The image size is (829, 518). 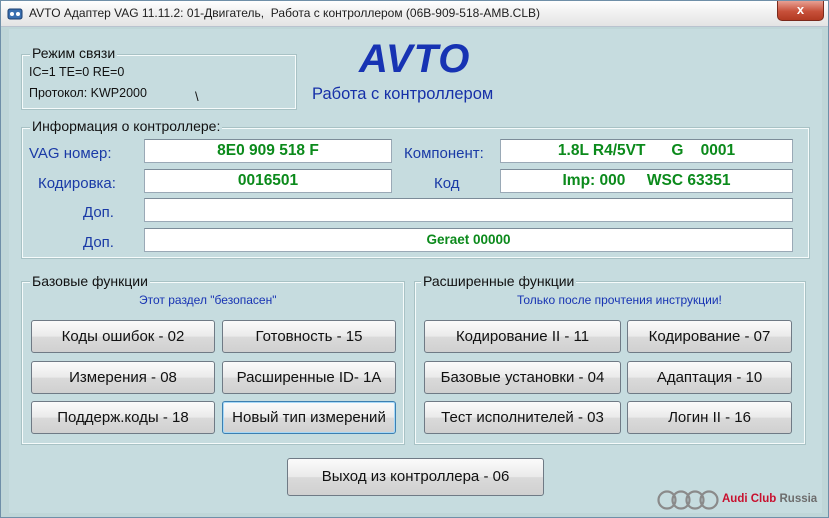 I want to click on app-icon, so click(x=15, y=14).